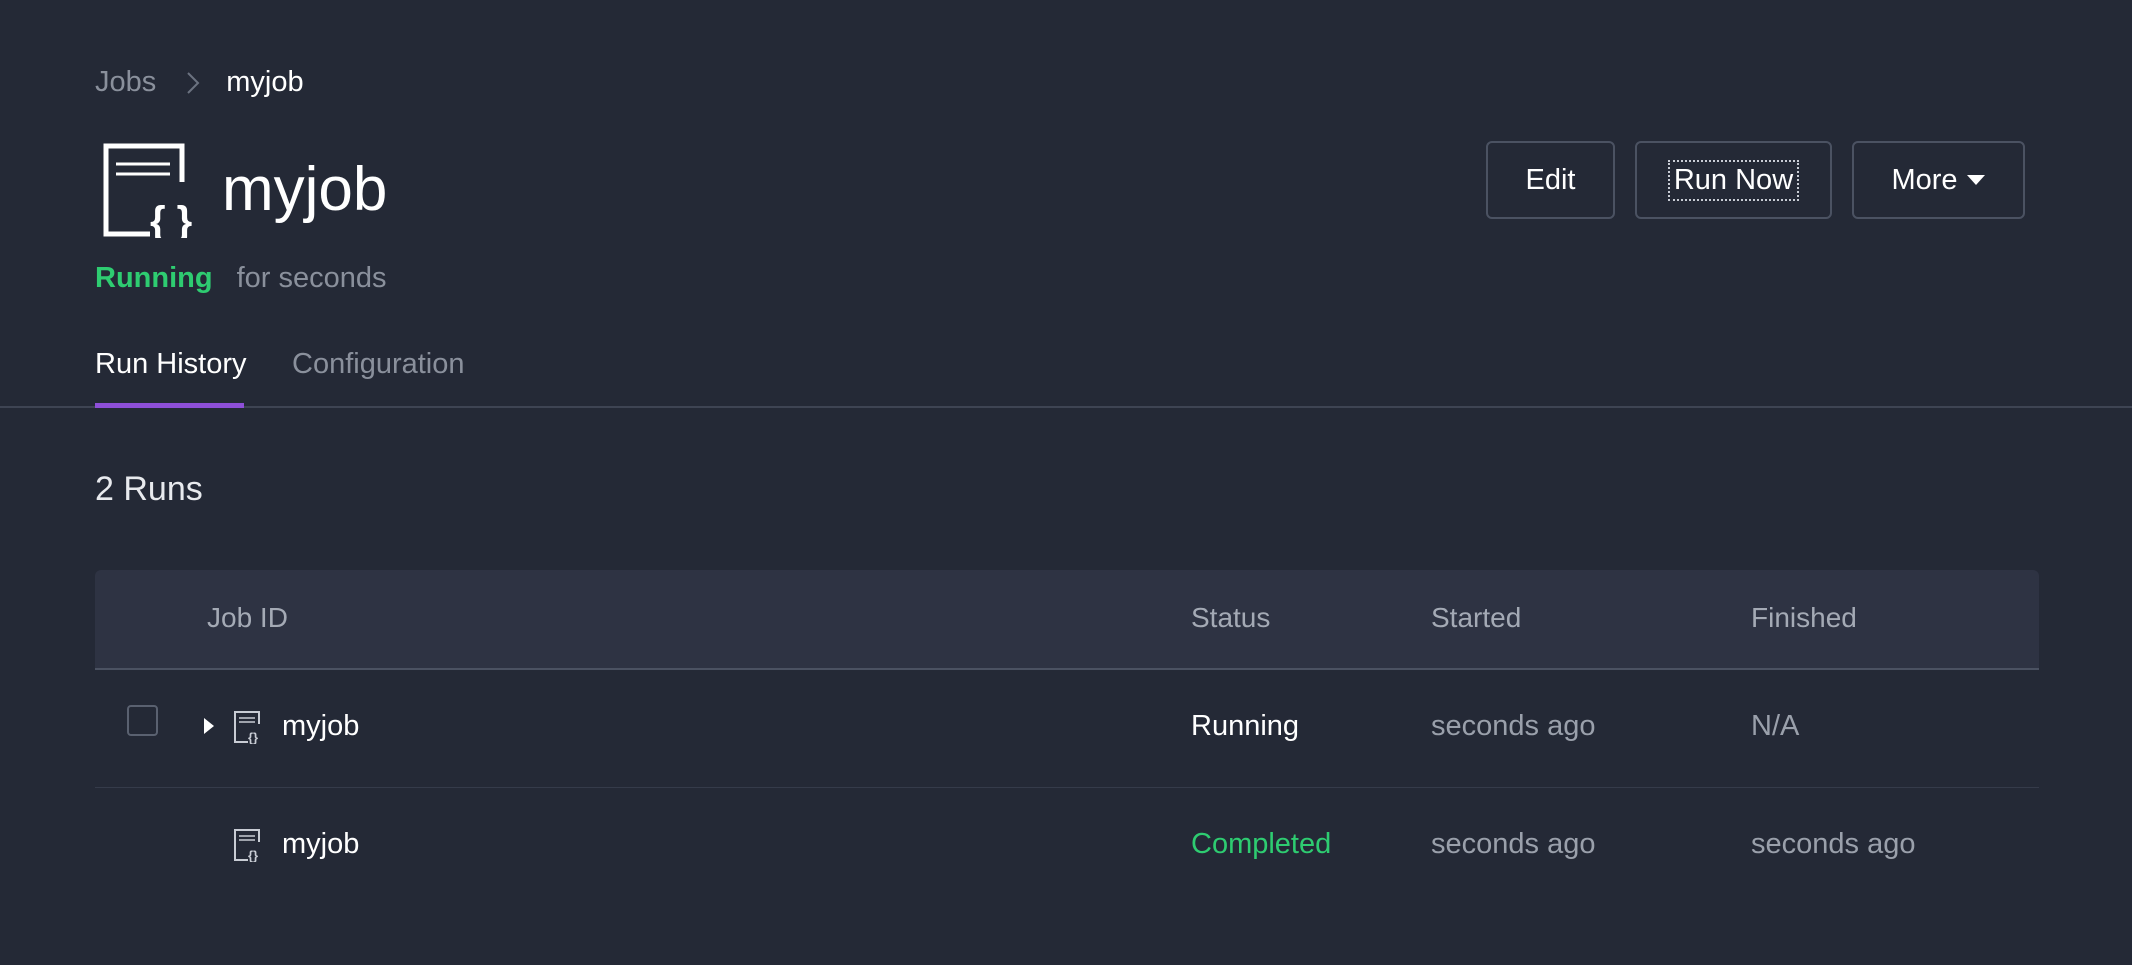 The width and height of the screenshot is (2132, 965). I want to click on run-status: Completed, so click(1261, 844).